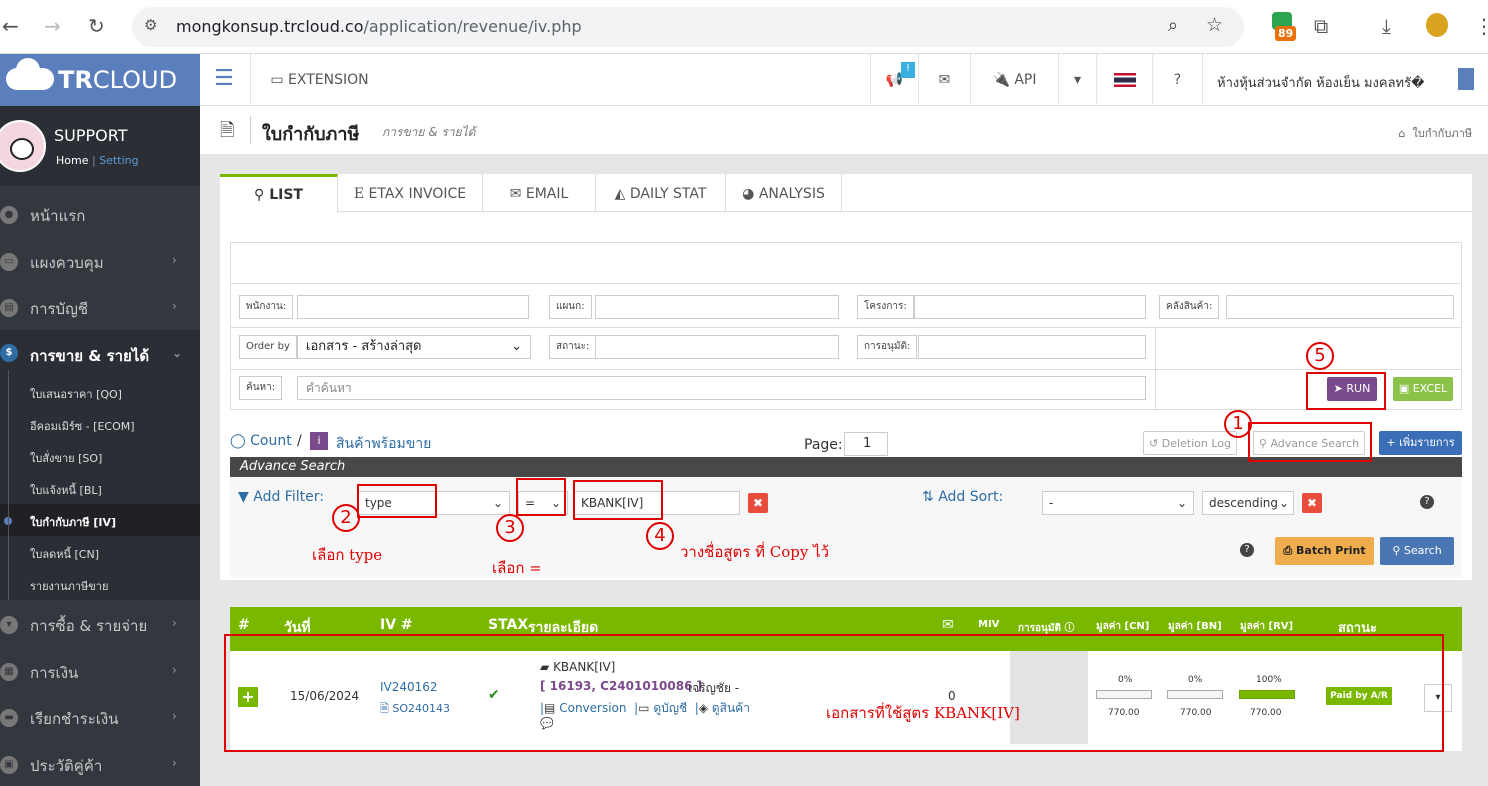  Describe the element at coordinates (472, 26) in the screenshot. I see `url-path: /application/revenue/iv.php` at that location.